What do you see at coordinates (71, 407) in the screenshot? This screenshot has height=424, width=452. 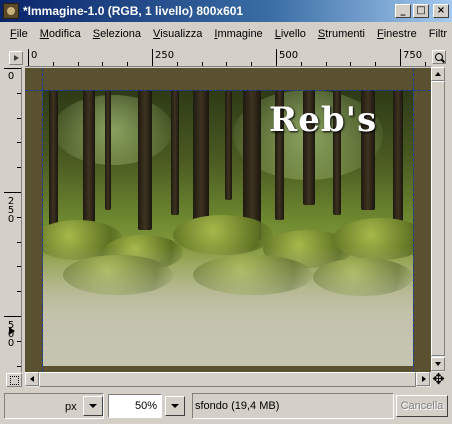 I see `unit-label: px` at bounding box center [71, 407].